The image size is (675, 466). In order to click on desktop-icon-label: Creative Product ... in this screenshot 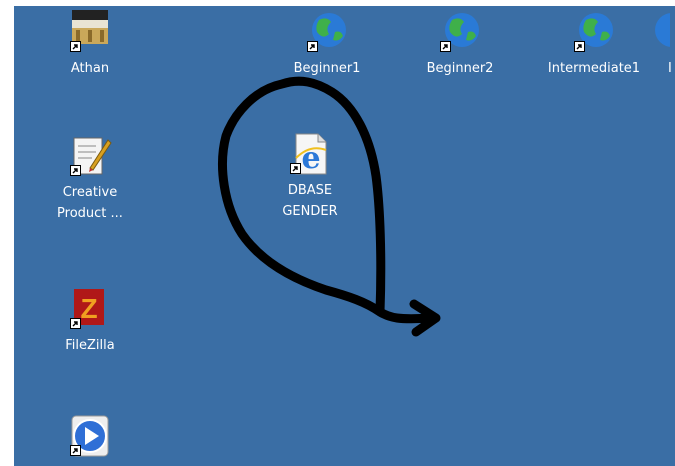, I will do `click(90, 203)`.